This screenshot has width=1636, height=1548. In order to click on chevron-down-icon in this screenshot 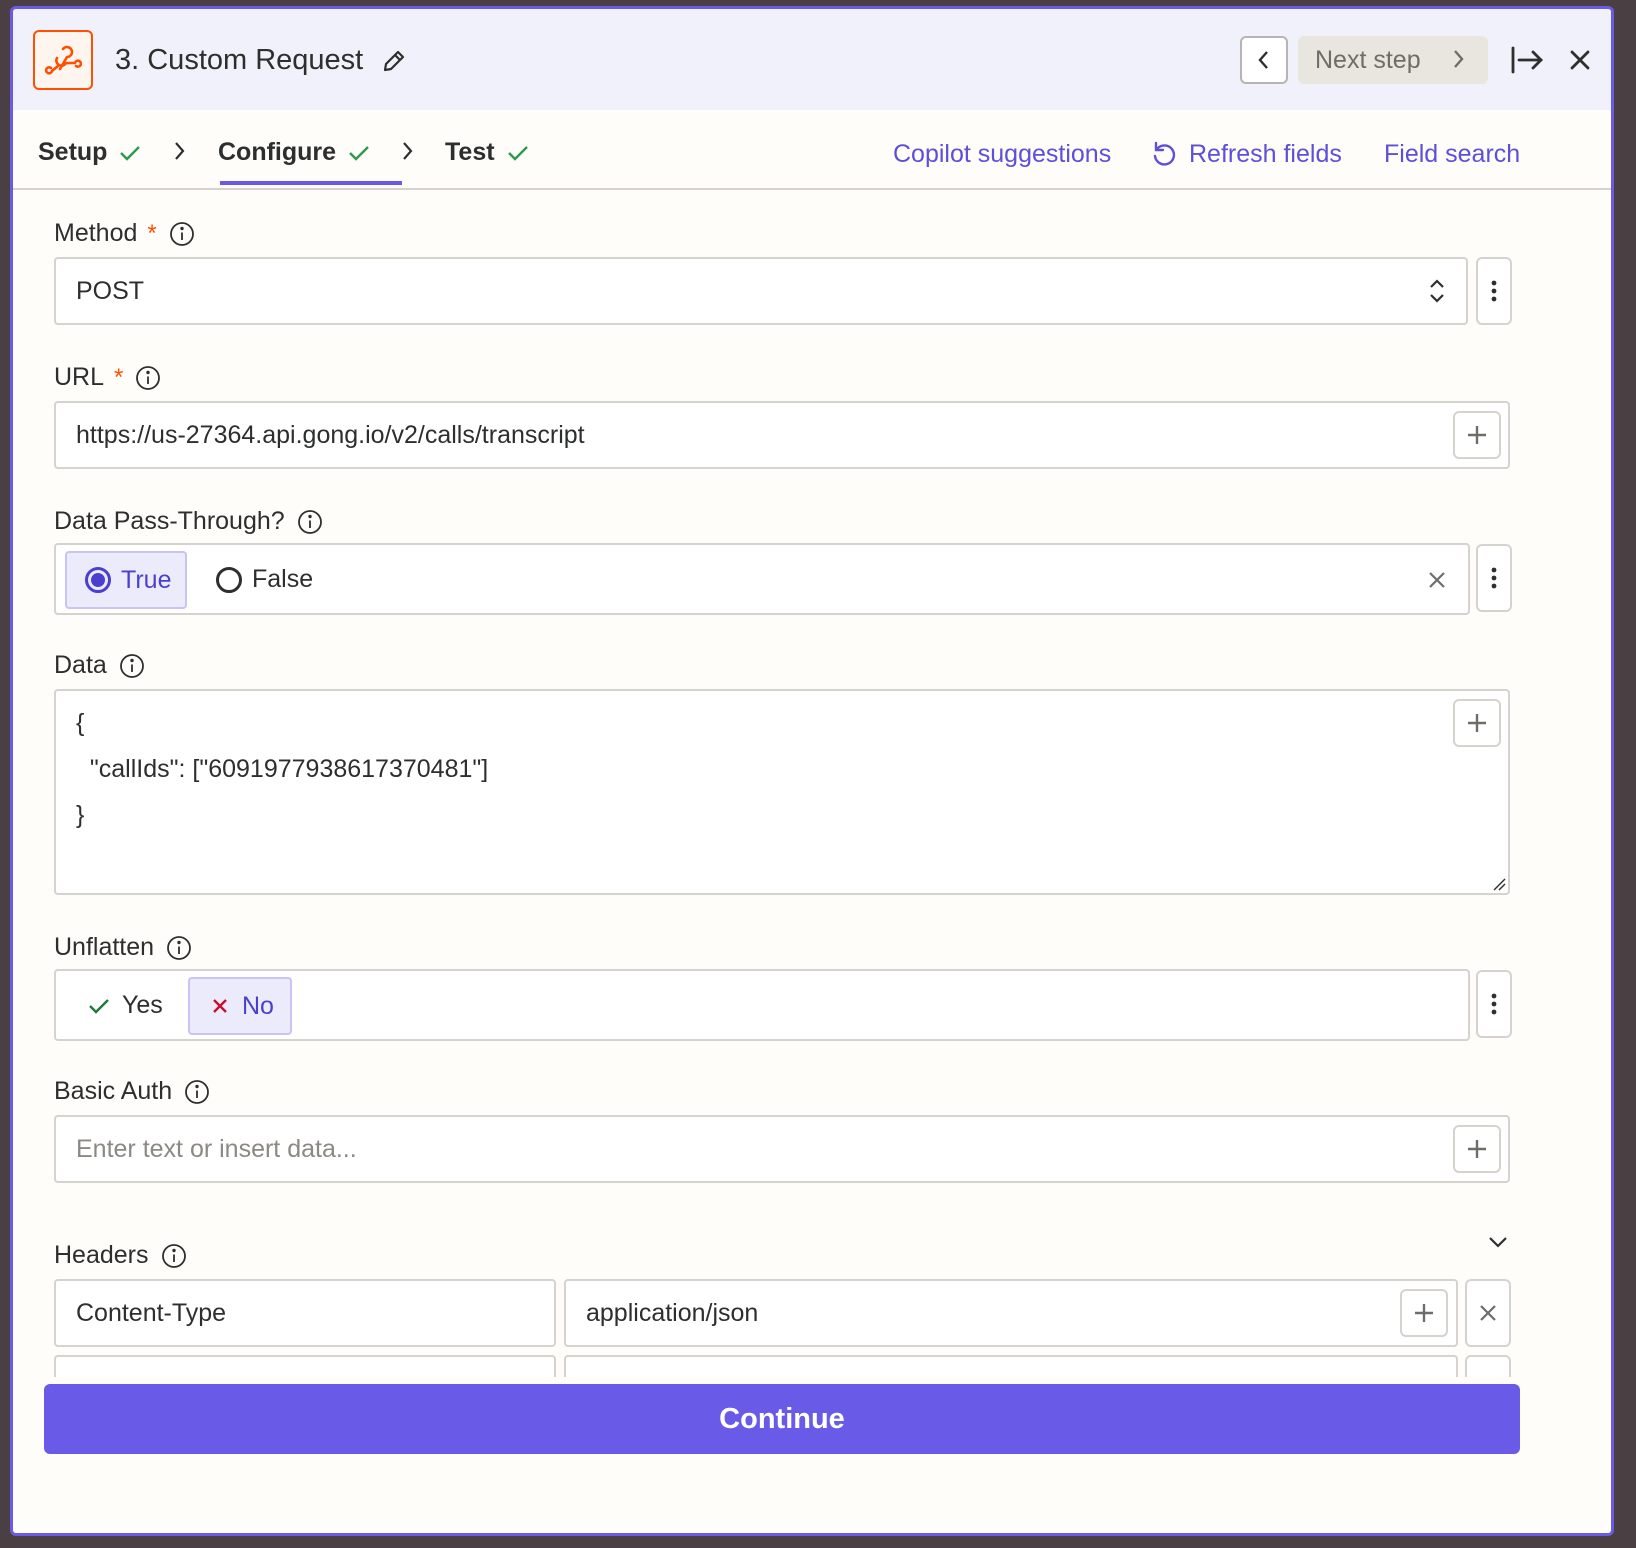, I will do `click(1498, 1242)`.